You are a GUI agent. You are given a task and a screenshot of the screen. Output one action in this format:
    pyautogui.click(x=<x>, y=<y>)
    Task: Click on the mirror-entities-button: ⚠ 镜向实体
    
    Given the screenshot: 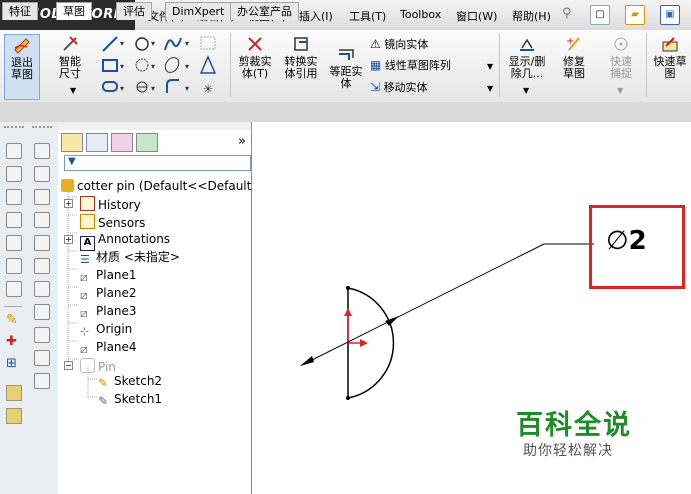 What is the action you would take?
    pyautogui.click(x=399, y=44)
    